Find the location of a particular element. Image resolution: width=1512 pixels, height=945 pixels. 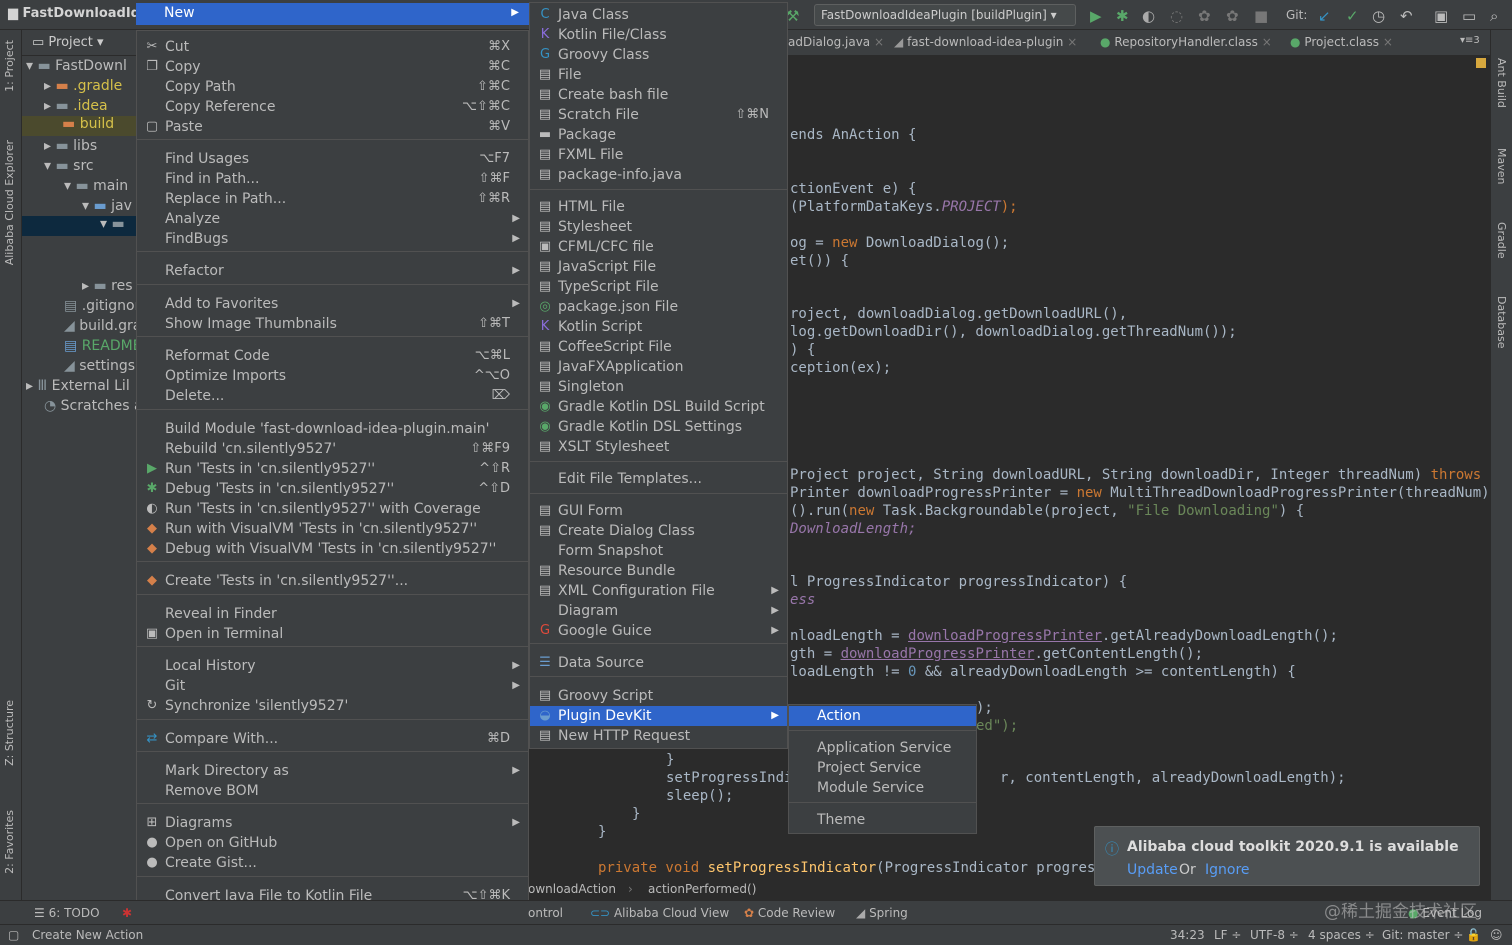

tree-readme: ▤ README is located at coordinates (103, 346).